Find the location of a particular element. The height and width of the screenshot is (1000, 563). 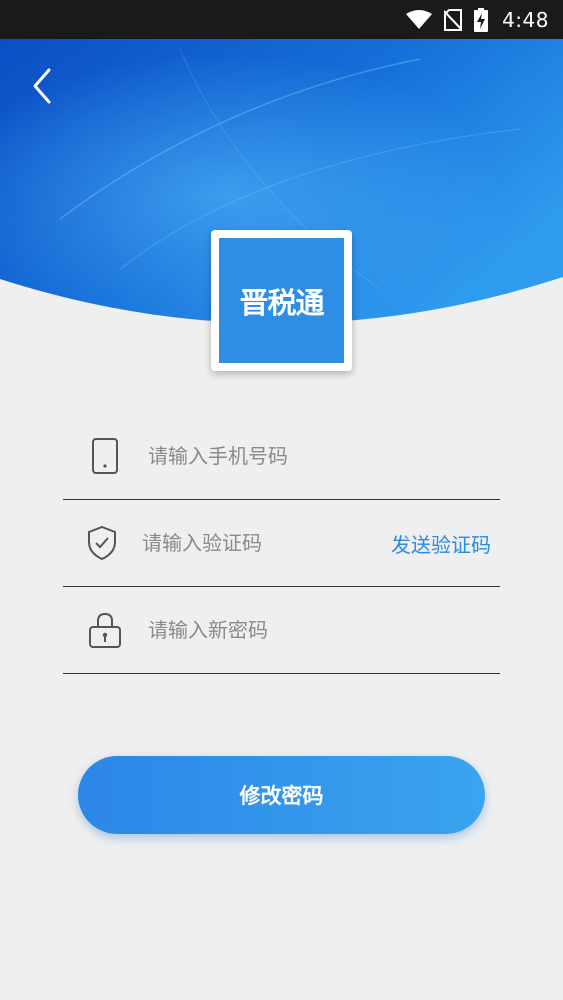

code-row: 发送验证码 is located at coordinates (281, 543).